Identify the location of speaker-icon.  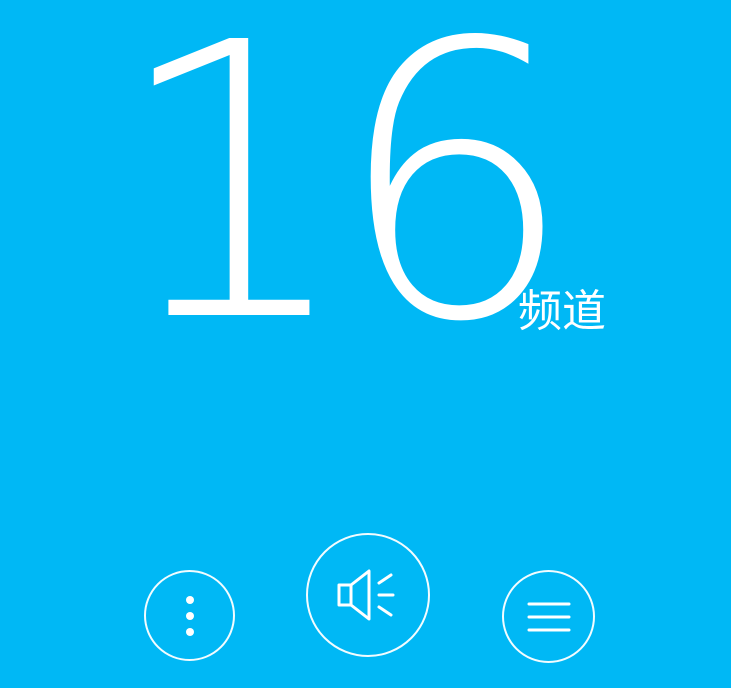
(368, 595).